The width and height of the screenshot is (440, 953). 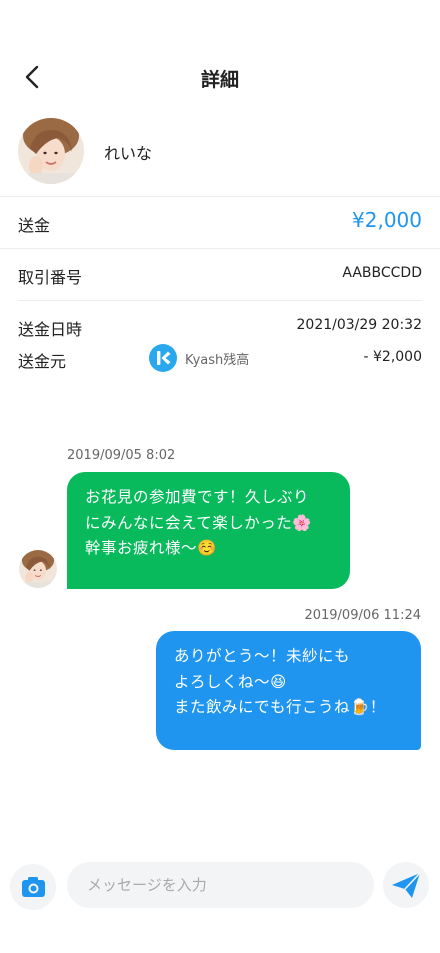 What do you see at coordinates (218, 151) in the screenshot?
I see `recipient-profile: れいな` at bounding box center [218, 151].